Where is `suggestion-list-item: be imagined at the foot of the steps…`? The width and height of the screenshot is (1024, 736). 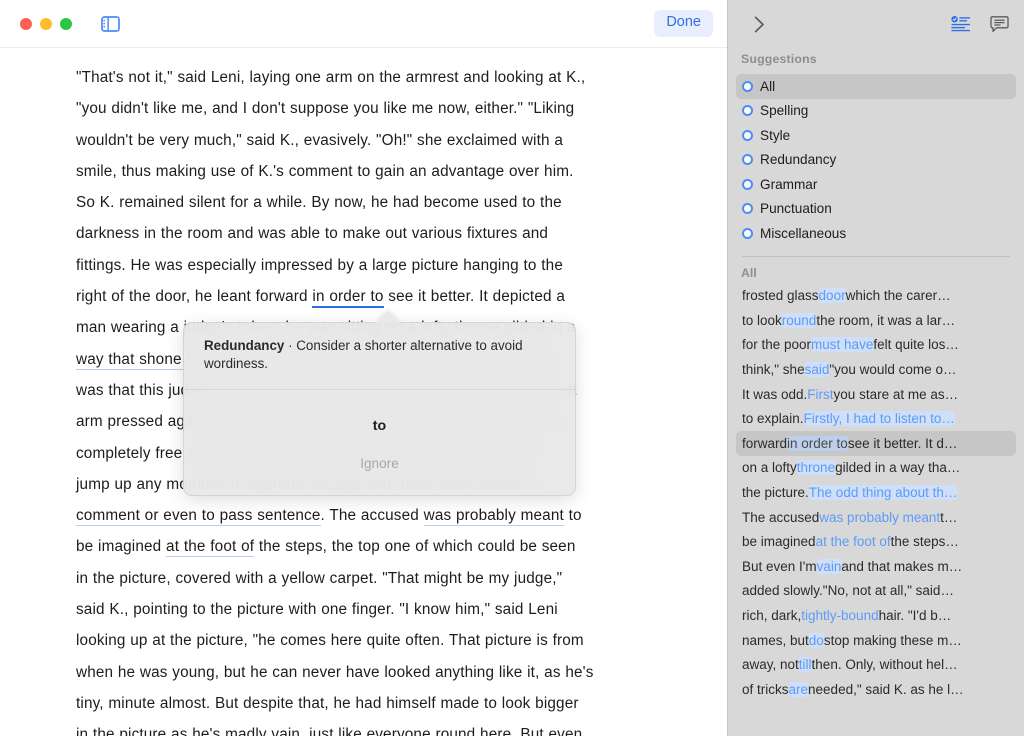 suggestion-list-item: be imagined at the foot of the steps… is located at coordinates (876, 541).